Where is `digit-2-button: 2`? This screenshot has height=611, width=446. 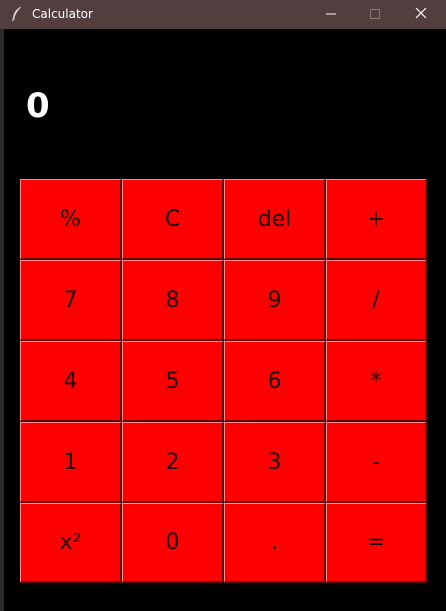 digit-2-button: 2 is located at coordinates (173, 462).